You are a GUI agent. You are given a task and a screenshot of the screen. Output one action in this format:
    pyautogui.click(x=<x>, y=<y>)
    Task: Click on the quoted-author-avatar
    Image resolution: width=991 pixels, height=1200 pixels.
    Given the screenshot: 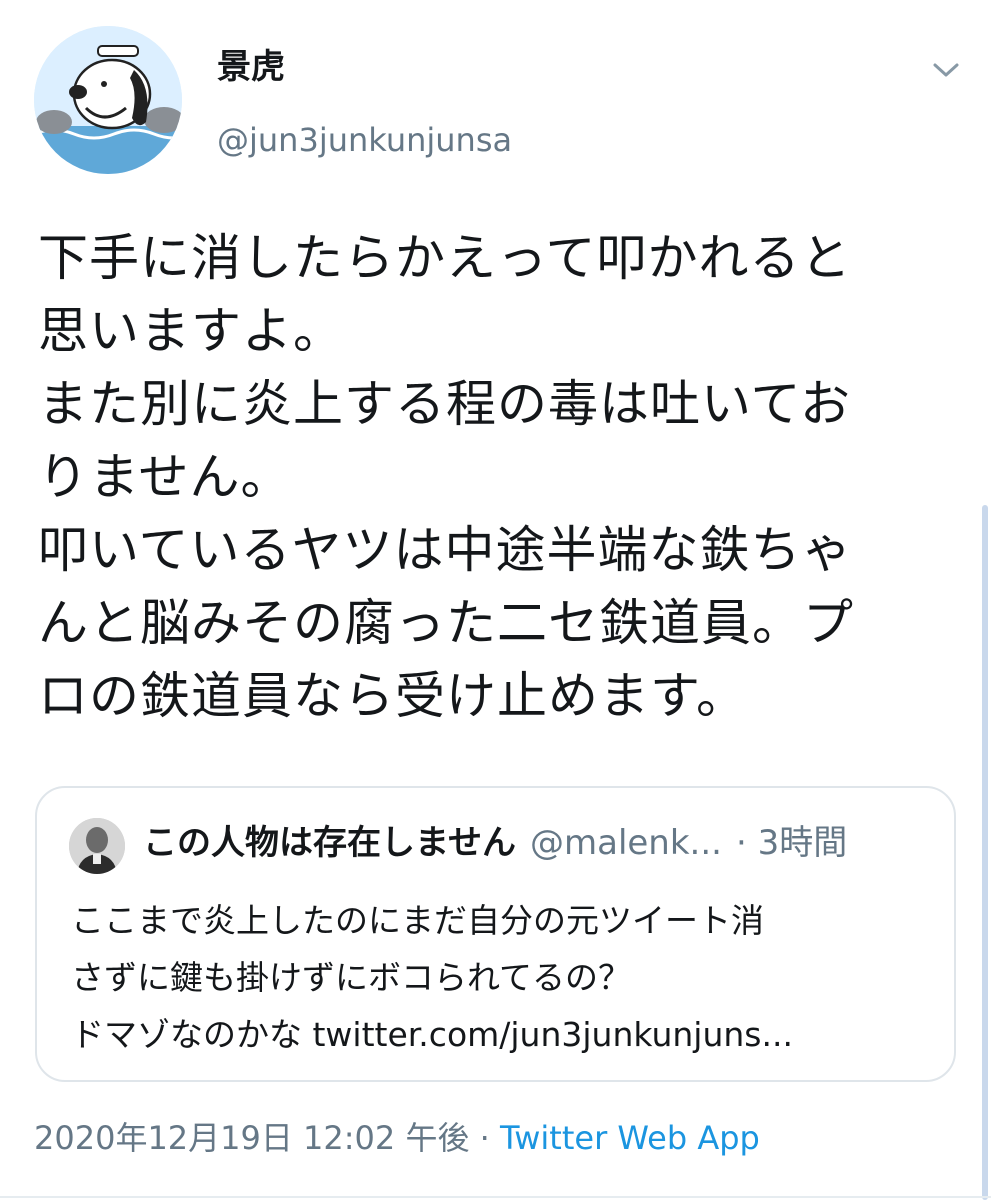 What is the action you would take?
    pyautogui.click(x=97, y=846)
    